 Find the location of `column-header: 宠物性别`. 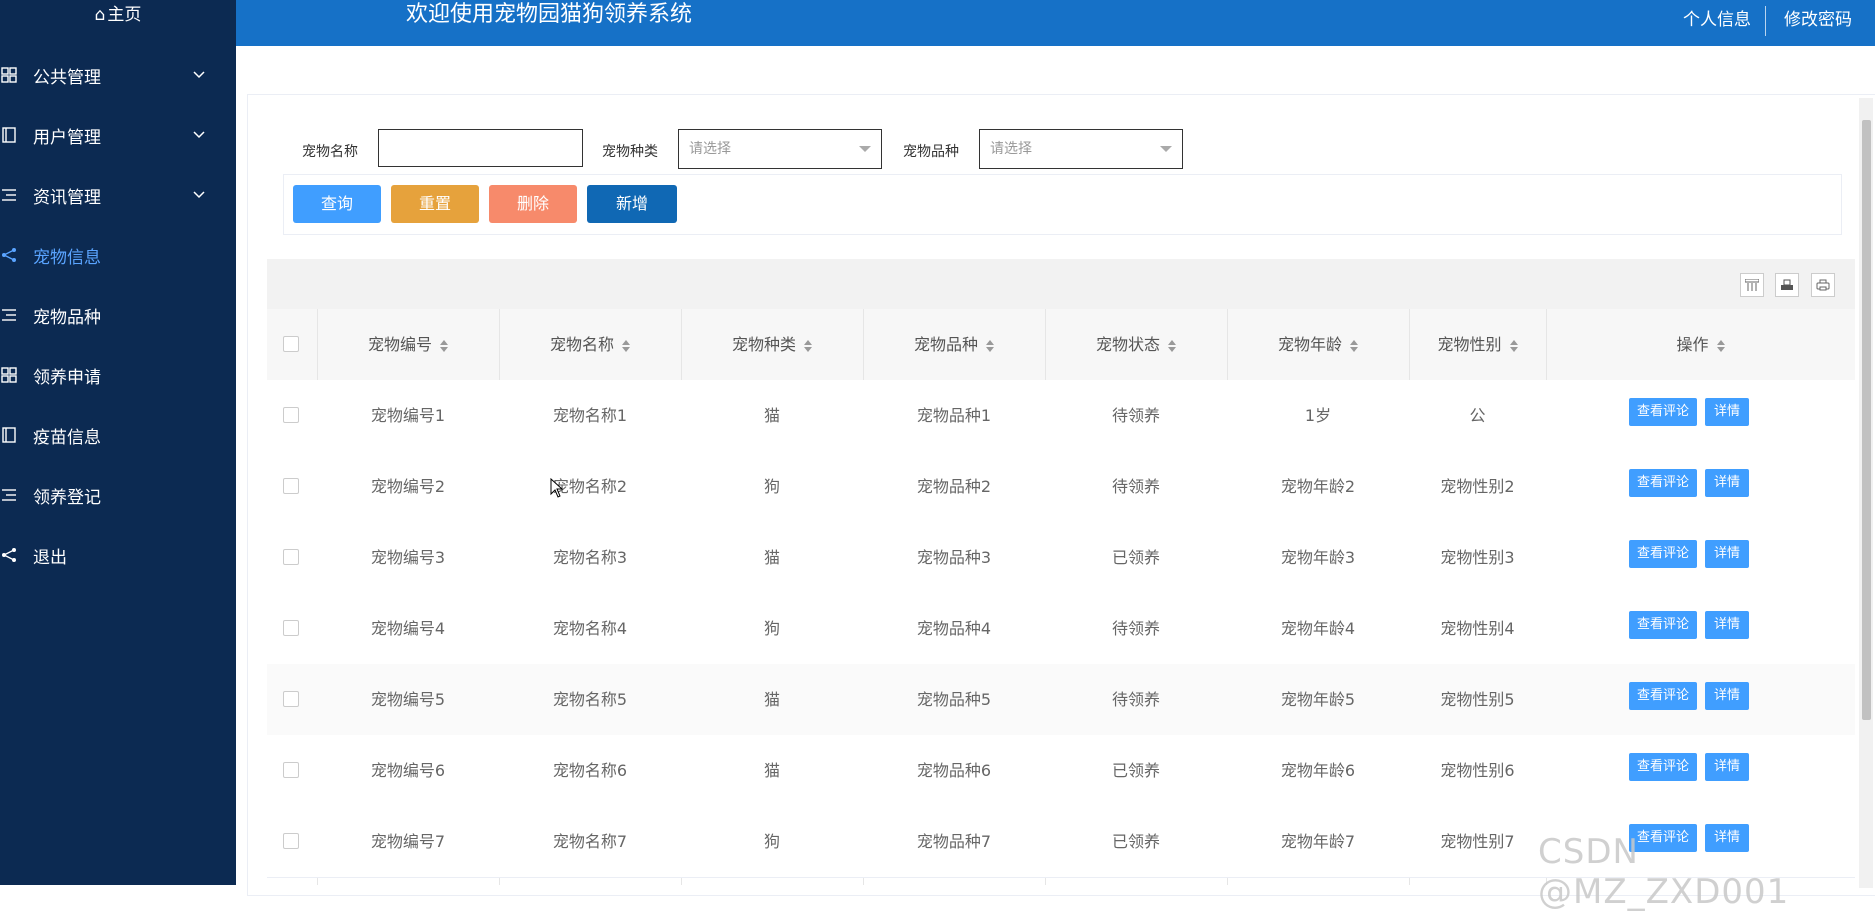

column-header: 宠物性别 is located at coordinates (1477, 344).